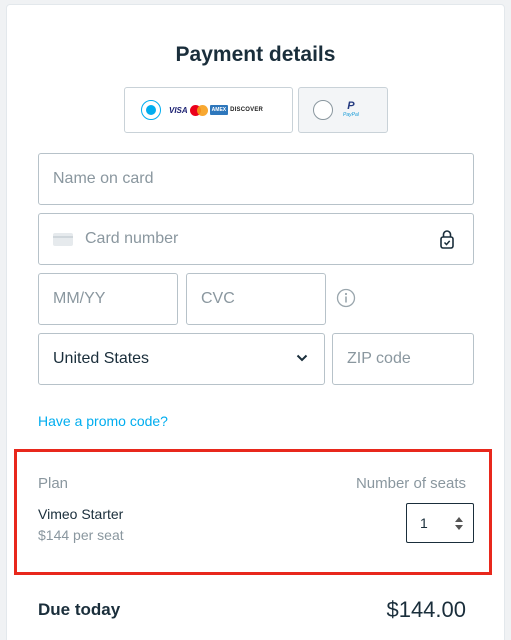 The width and height of the screenshot is (511, 640). I want to click on paypal-option: P PayPal, so click(343, 110).